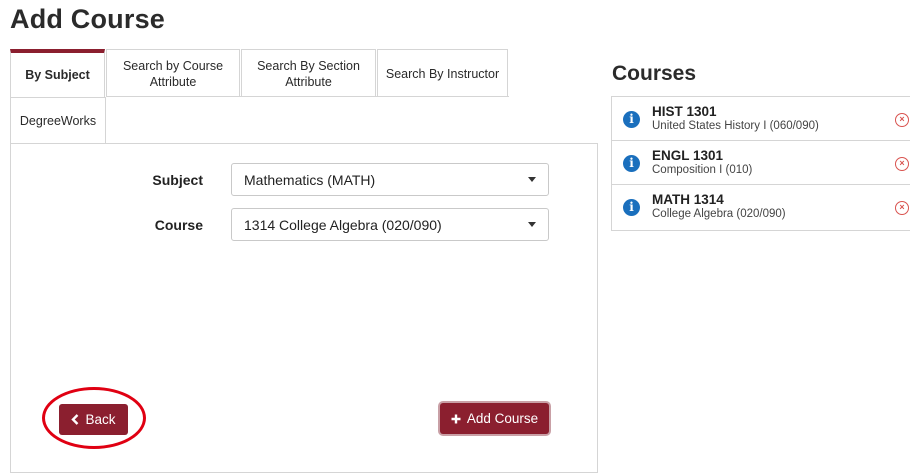 This screenshot has height=473, width=910. Describe the element at coordinates (688, 199) in the screenshot. I see `course-code: MATH 1314` at that location.